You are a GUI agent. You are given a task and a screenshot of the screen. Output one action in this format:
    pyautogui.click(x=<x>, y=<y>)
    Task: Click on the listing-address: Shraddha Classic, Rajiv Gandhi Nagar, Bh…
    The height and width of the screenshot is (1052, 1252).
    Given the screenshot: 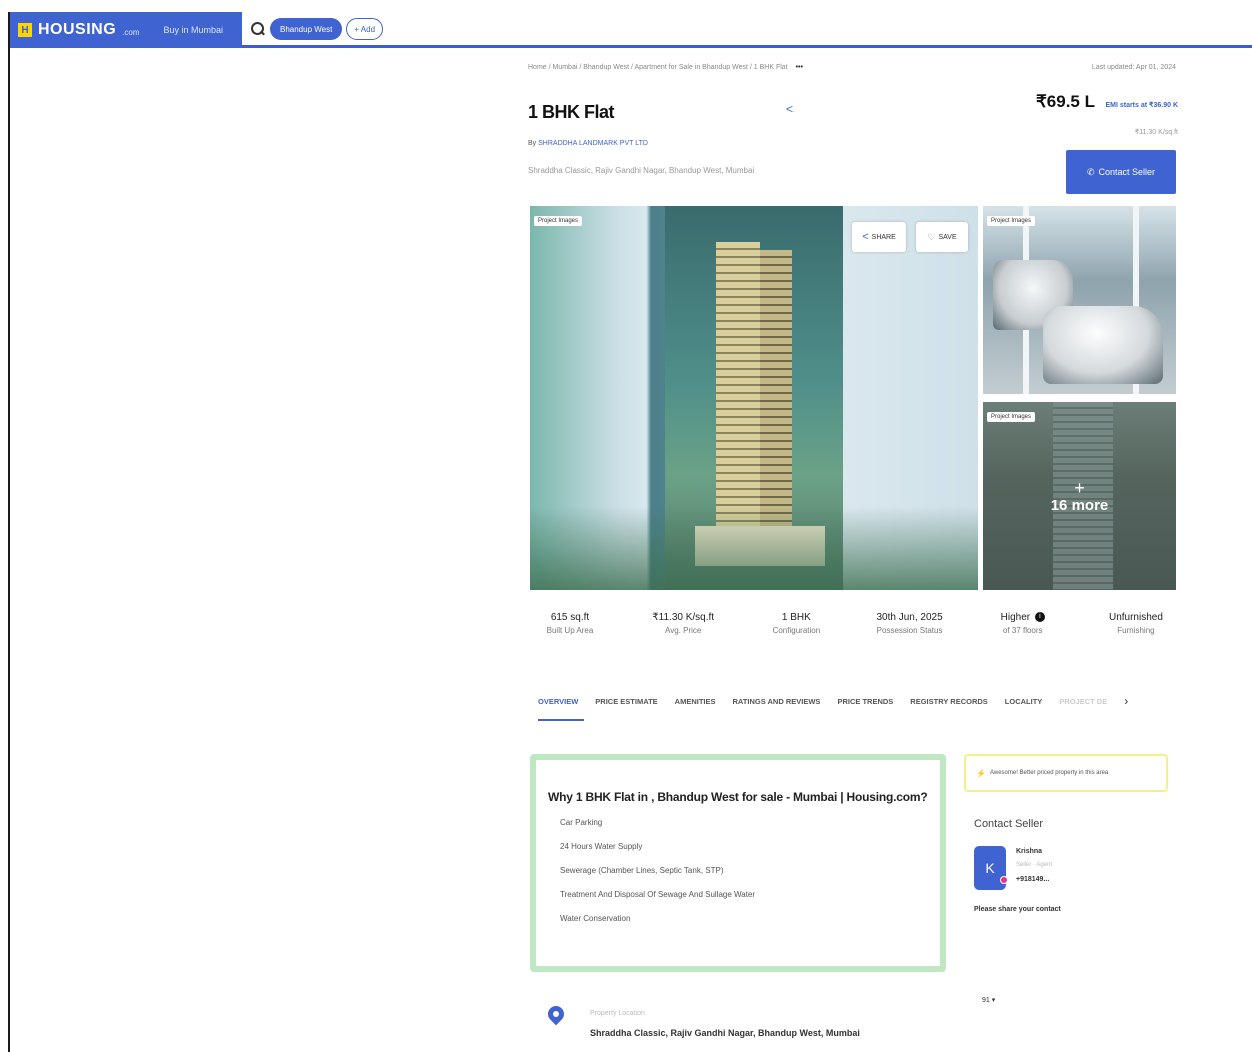 What is the action you would take?
    pyautogui.click(x=641, y=170)
    